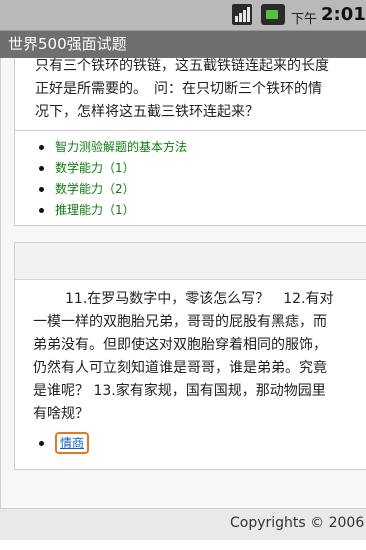 The height and width of the screenshot is (550, 366). What do you see at coordinates (297, 523) in the screenshot?
I see `copyright-text: Copyrights © 2006` at bounding box center [297, 523].